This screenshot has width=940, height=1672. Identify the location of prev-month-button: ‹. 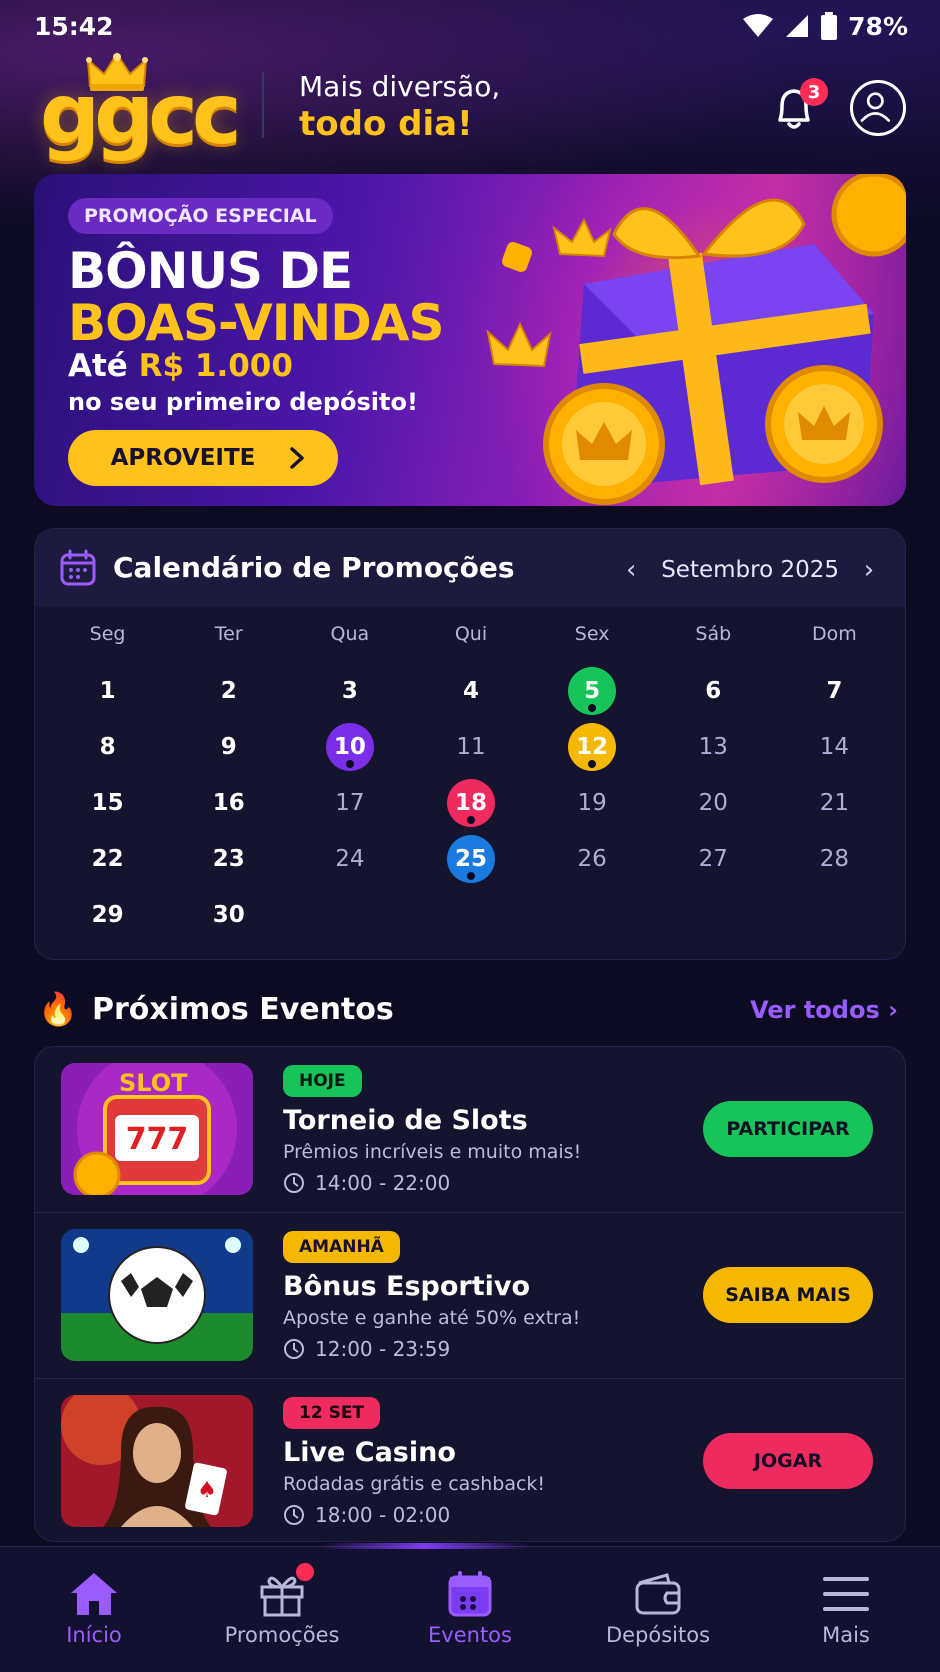
(631, 570).